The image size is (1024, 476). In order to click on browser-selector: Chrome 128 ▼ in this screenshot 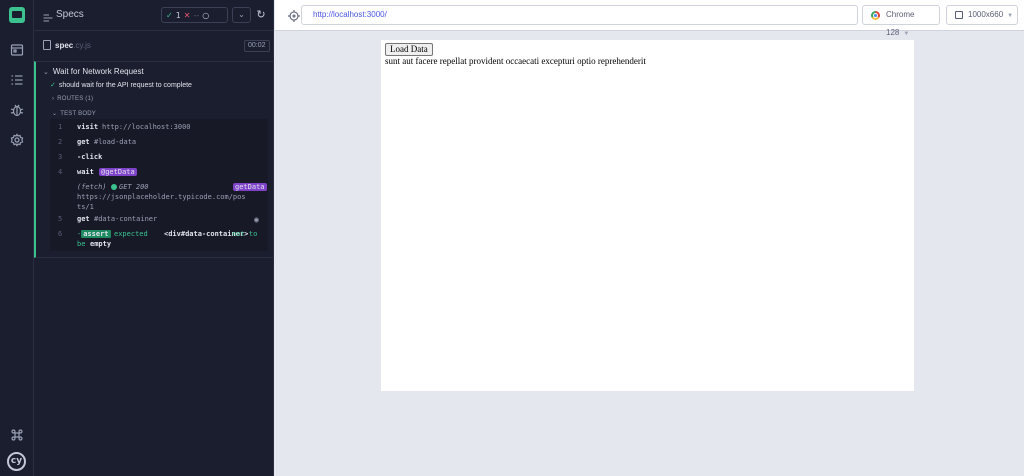, I will do `click(901, 21)`.